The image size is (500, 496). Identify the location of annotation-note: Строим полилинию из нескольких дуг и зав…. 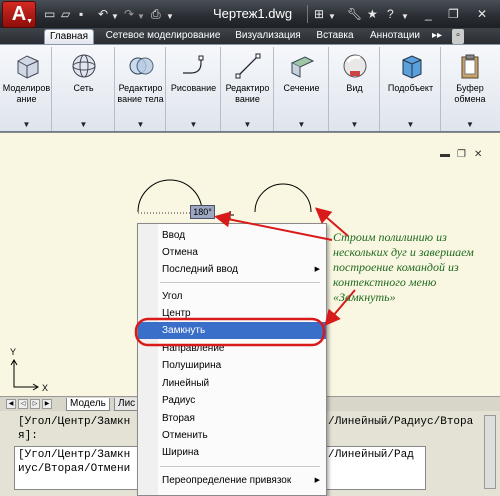
(403, 267).